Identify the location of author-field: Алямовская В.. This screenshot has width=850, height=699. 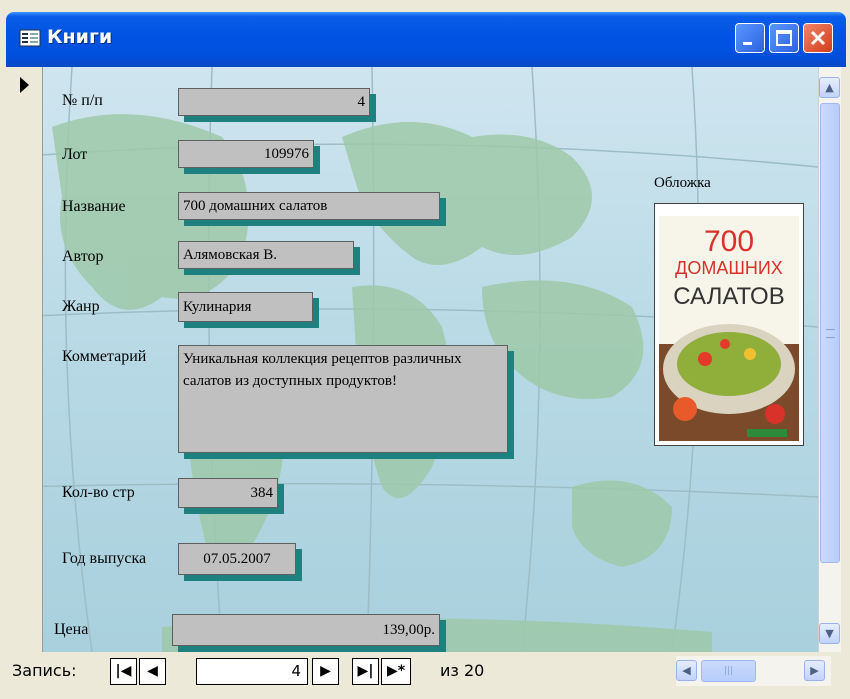
(266, 255).